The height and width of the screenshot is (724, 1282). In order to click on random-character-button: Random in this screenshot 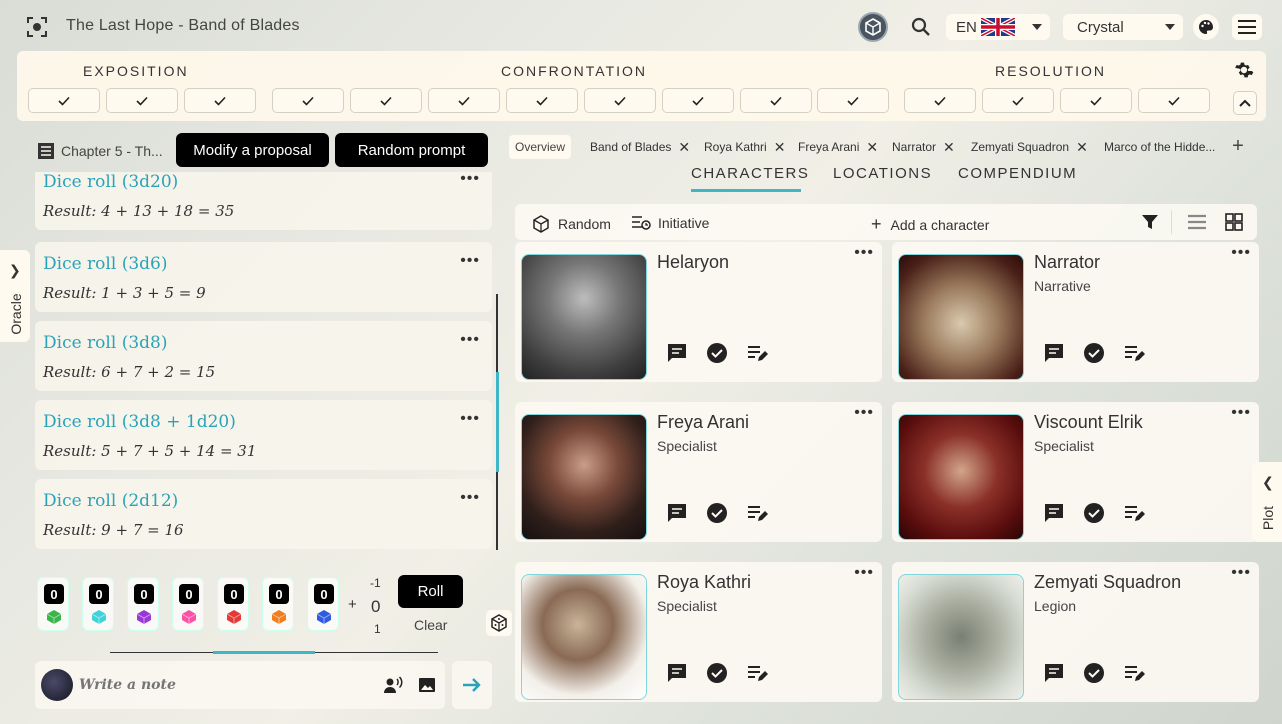, I will do `click(571, 224)`.